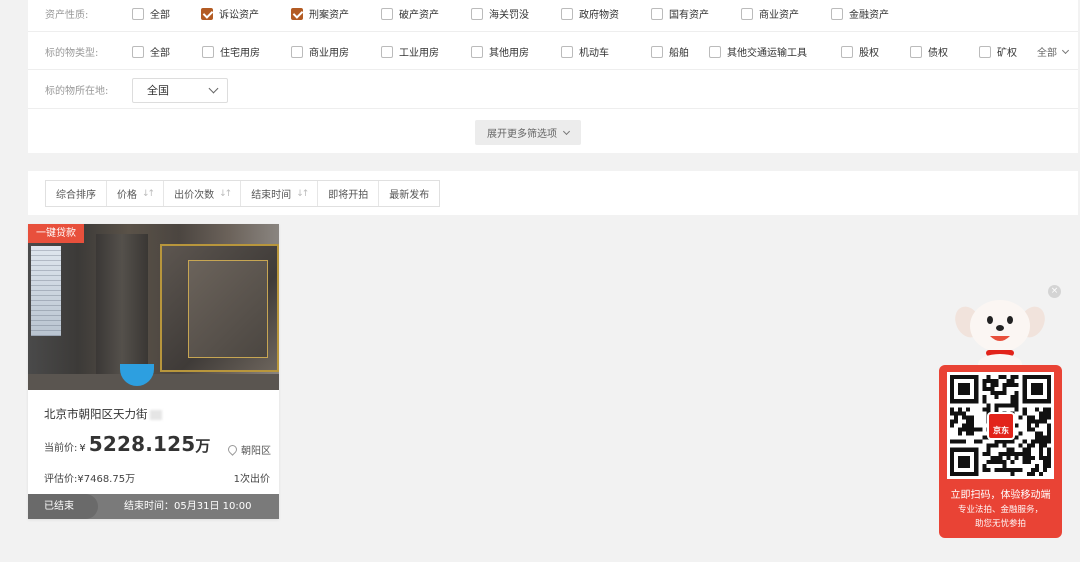 The height and width of the screenshot is (562, 1080). What do you see at coordinates (1047, 53) in the screenshot?
I see `expand-all-label: 全部` at bounding box center [1047, 53].